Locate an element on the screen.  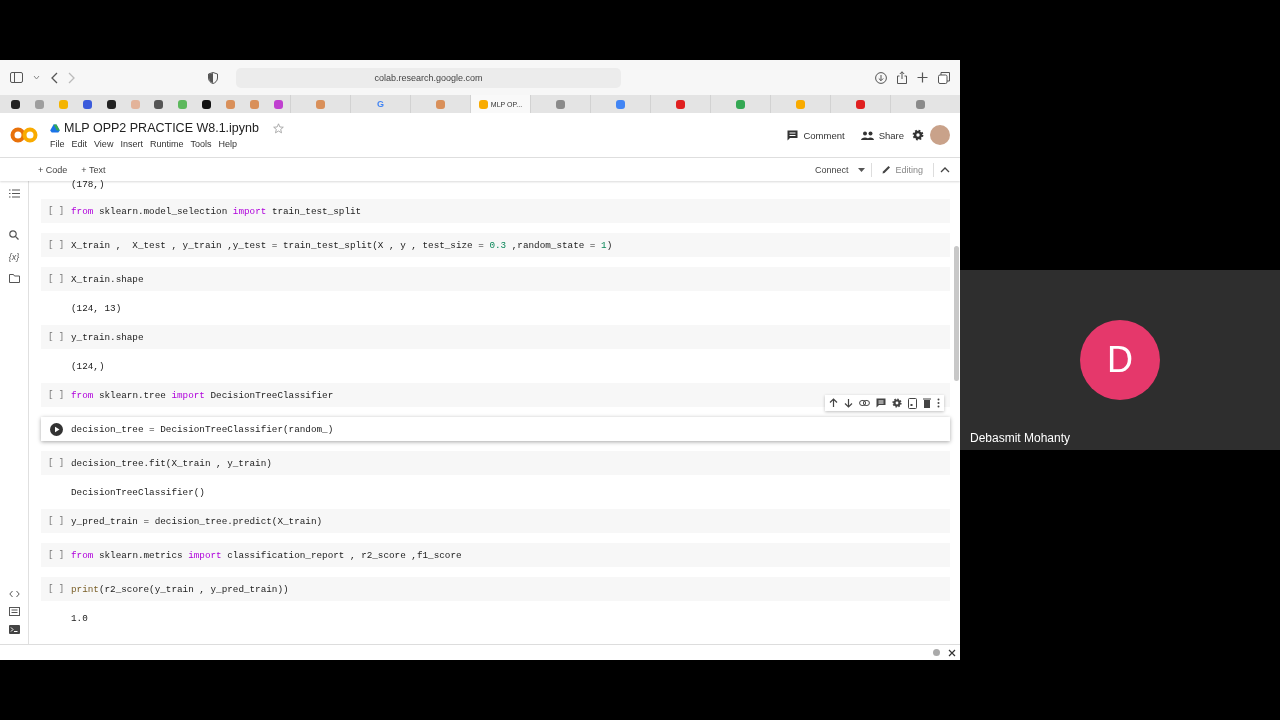
editing-mode-button: Editing is located at coordinates (902, 169).